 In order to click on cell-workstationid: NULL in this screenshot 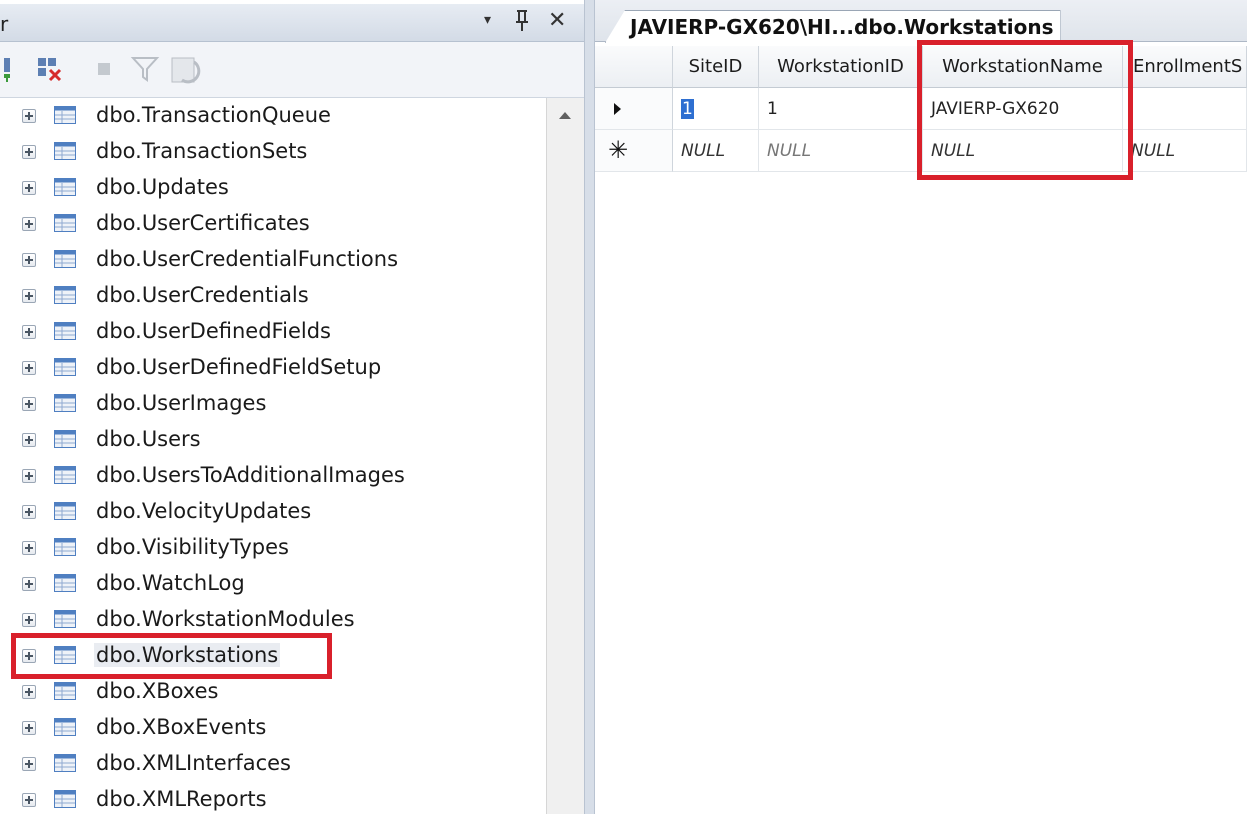, I will do `click(841, 151)`.